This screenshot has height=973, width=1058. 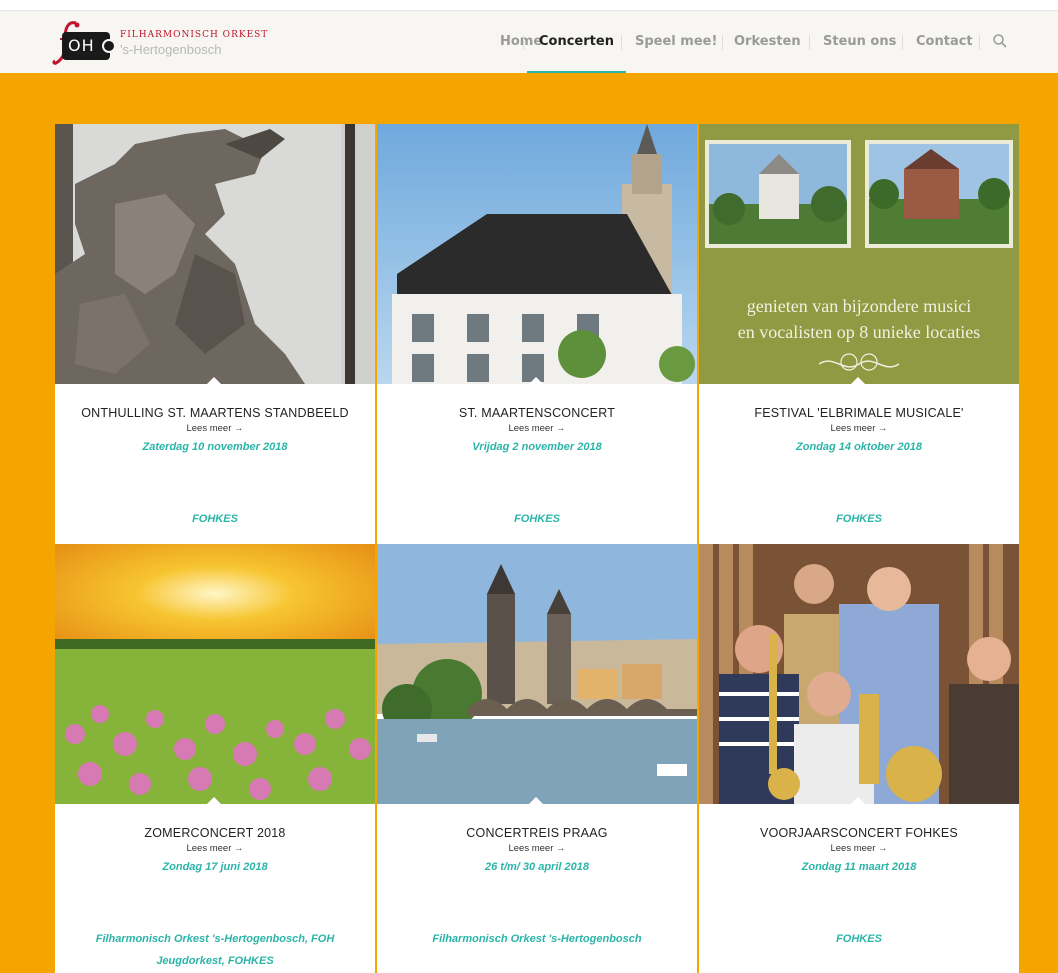 I want to click on concert-date: Vrijdag 2 november 2018, so click(x=537, y=447).